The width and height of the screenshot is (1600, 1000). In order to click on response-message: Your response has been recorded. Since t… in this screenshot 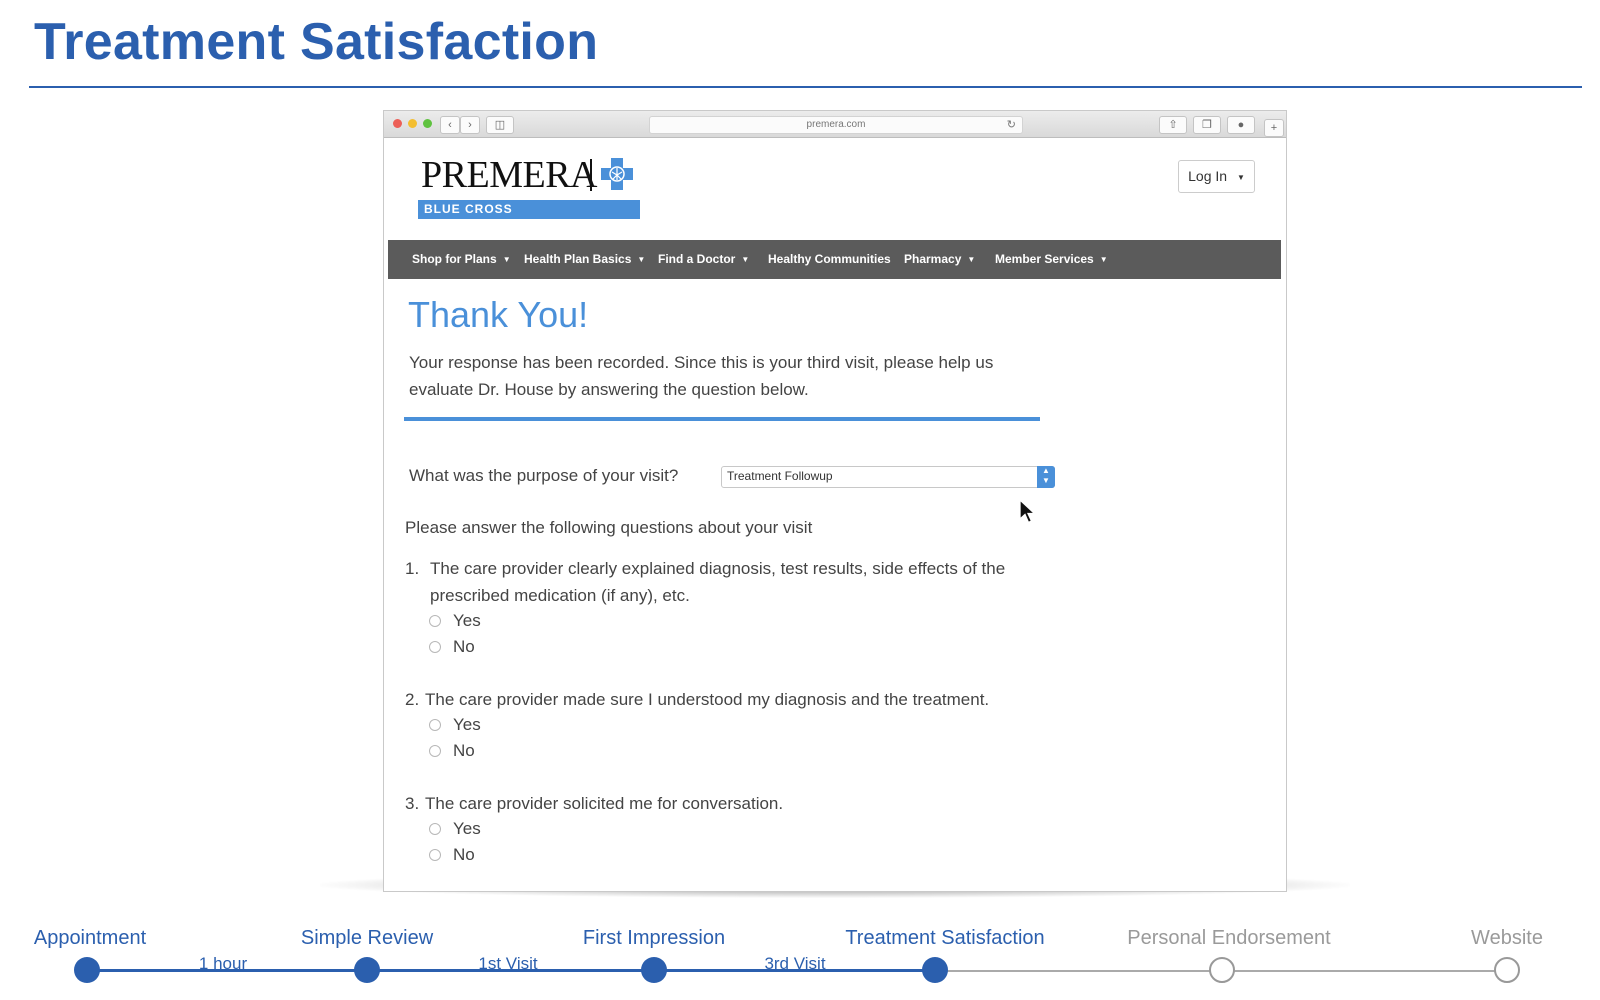, I will do `click(701, 376)`.